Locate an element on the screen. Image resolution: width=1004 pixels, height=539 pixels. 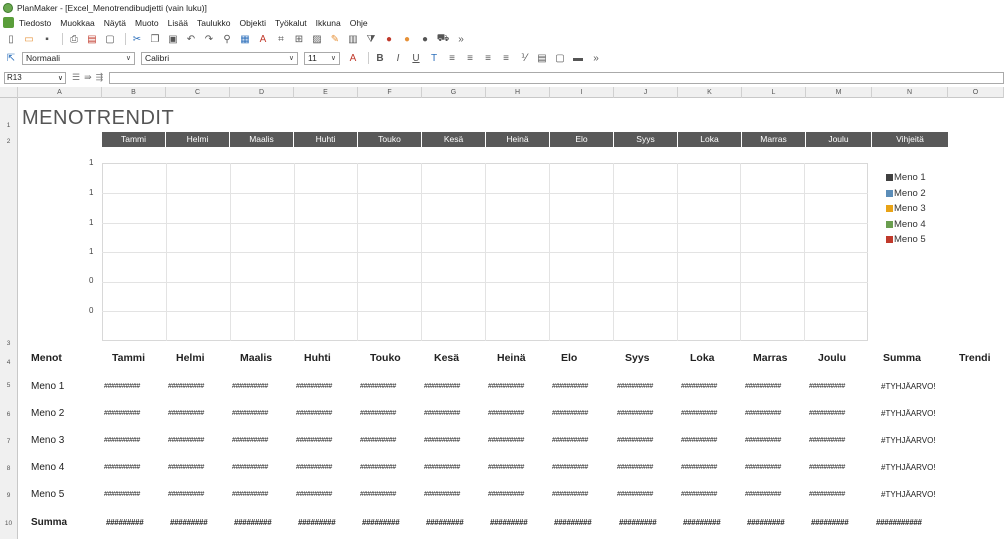
style-select: Normaali ∨ is located at coordinates (78, 58).